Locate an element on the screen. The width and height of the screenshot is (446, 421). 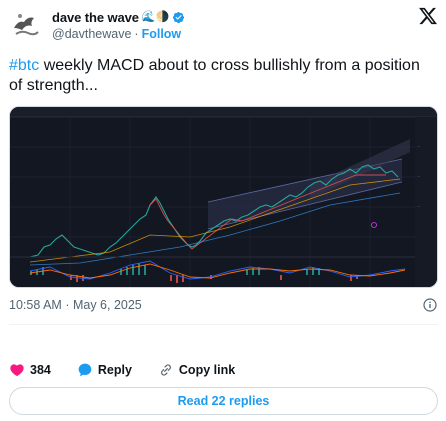
tweet-time: 10:58 AM is located at coordinates (35, 305).